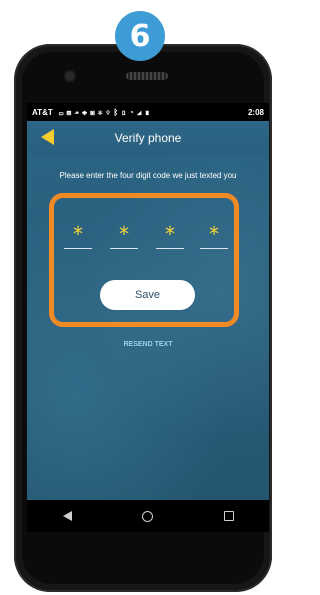  What do you see at coordinates (140, 36) in the screenshot?
I see `step-number-badge: 6` at bounding box center [140, 36].